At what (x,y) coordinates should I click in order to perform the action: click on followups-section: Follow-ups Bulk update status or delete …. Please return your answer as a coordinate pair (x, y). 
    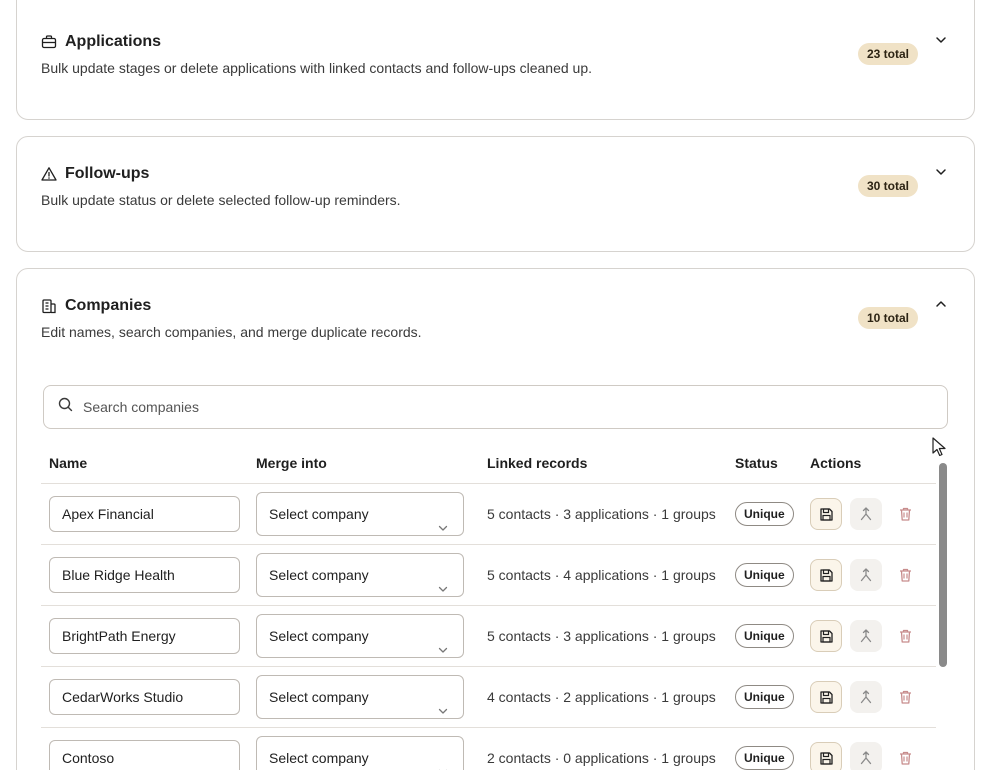
    Looking at the image, I should click on (495, 194).